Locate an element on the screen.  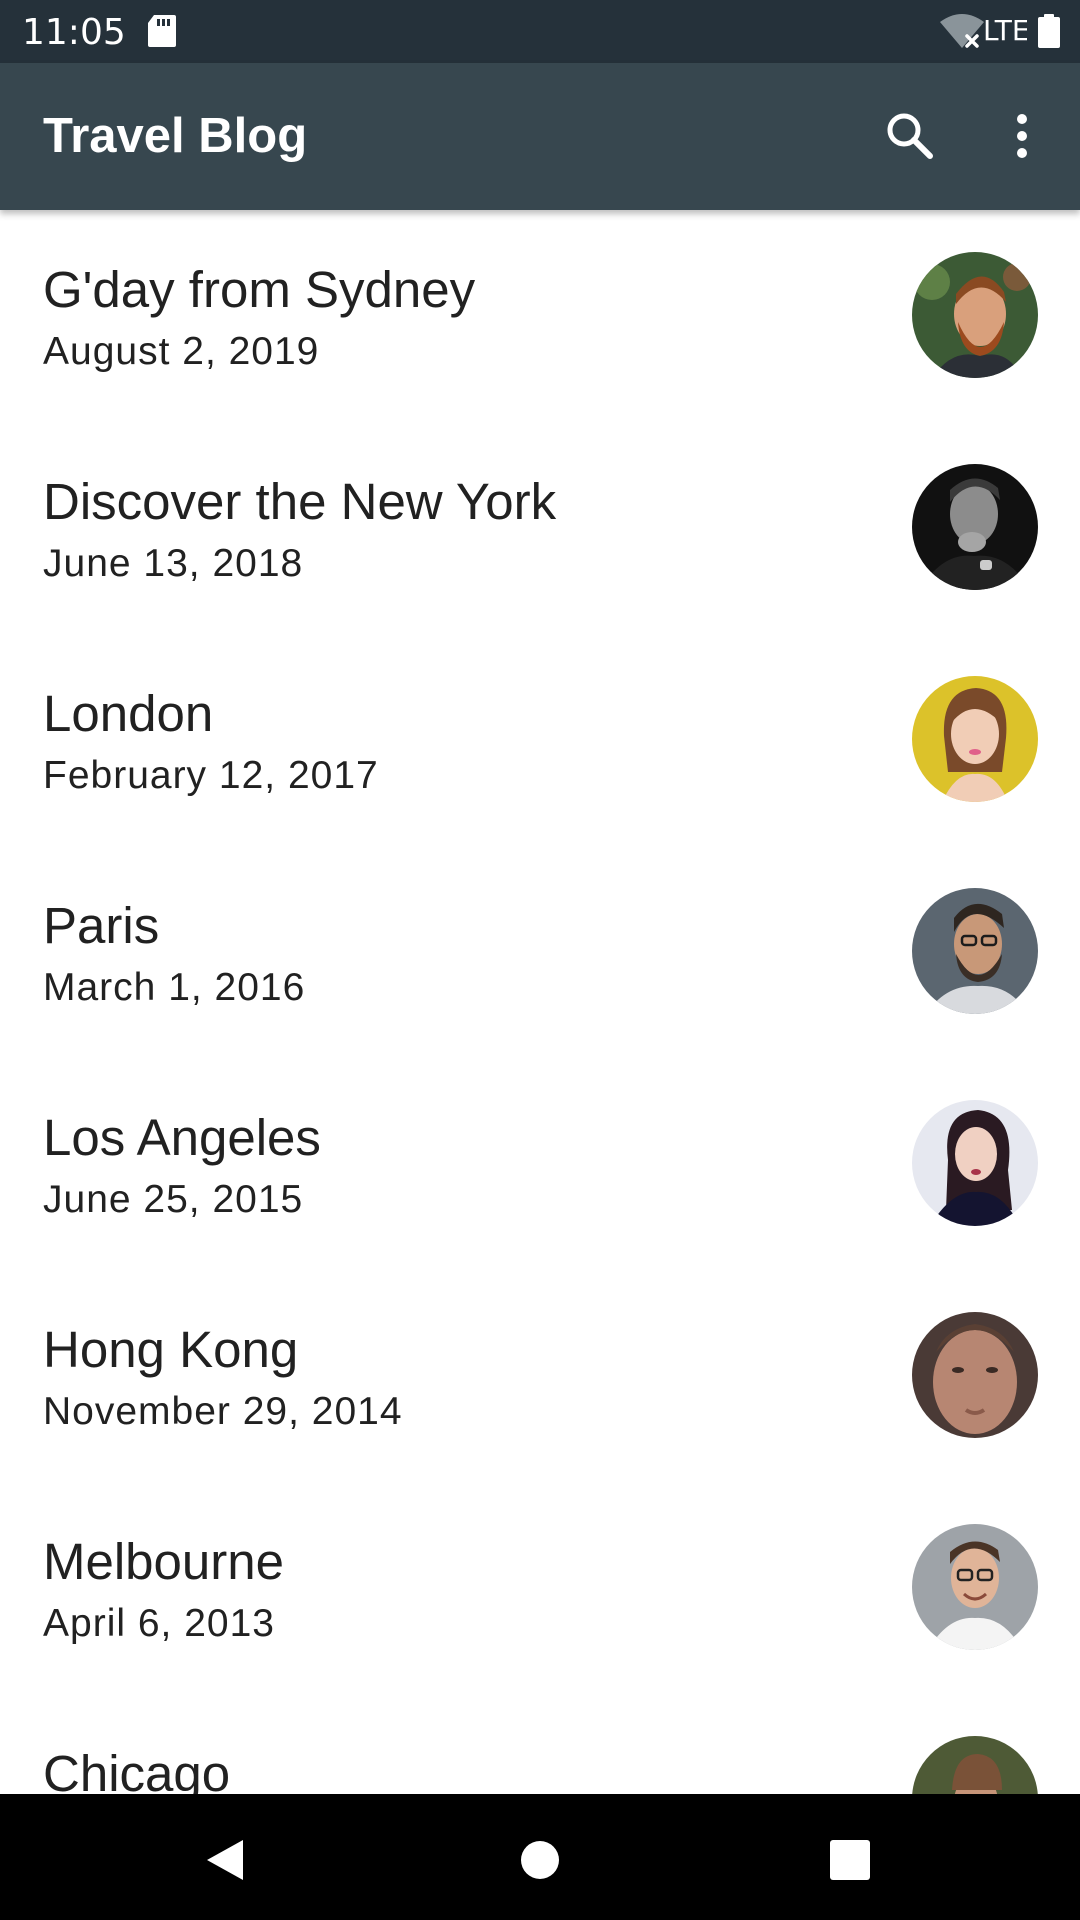
app-title: Travel Blog is located at coordinates (175, 136).